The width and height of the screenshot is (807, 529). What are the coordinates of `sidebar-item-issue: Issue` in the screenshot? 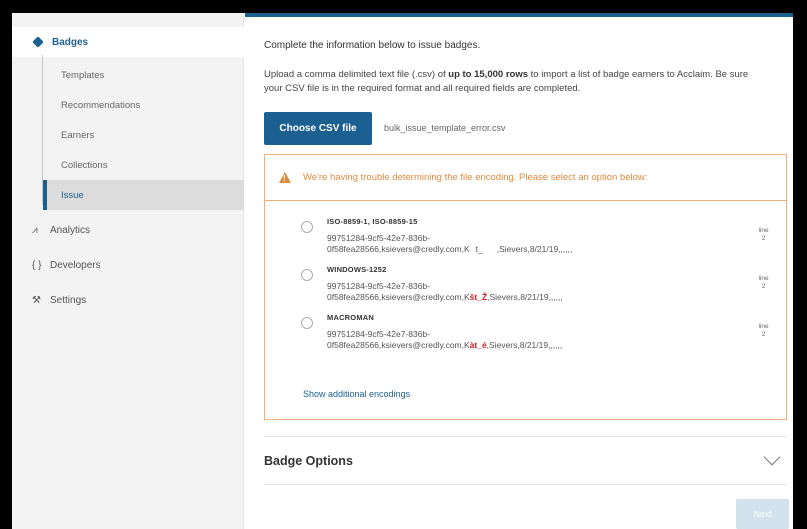 It's located at (143, 195).